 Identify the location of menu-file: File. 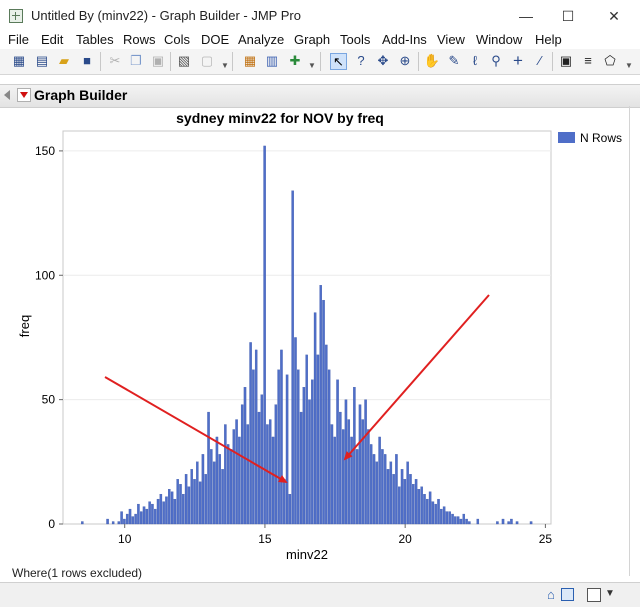
(18, 39).